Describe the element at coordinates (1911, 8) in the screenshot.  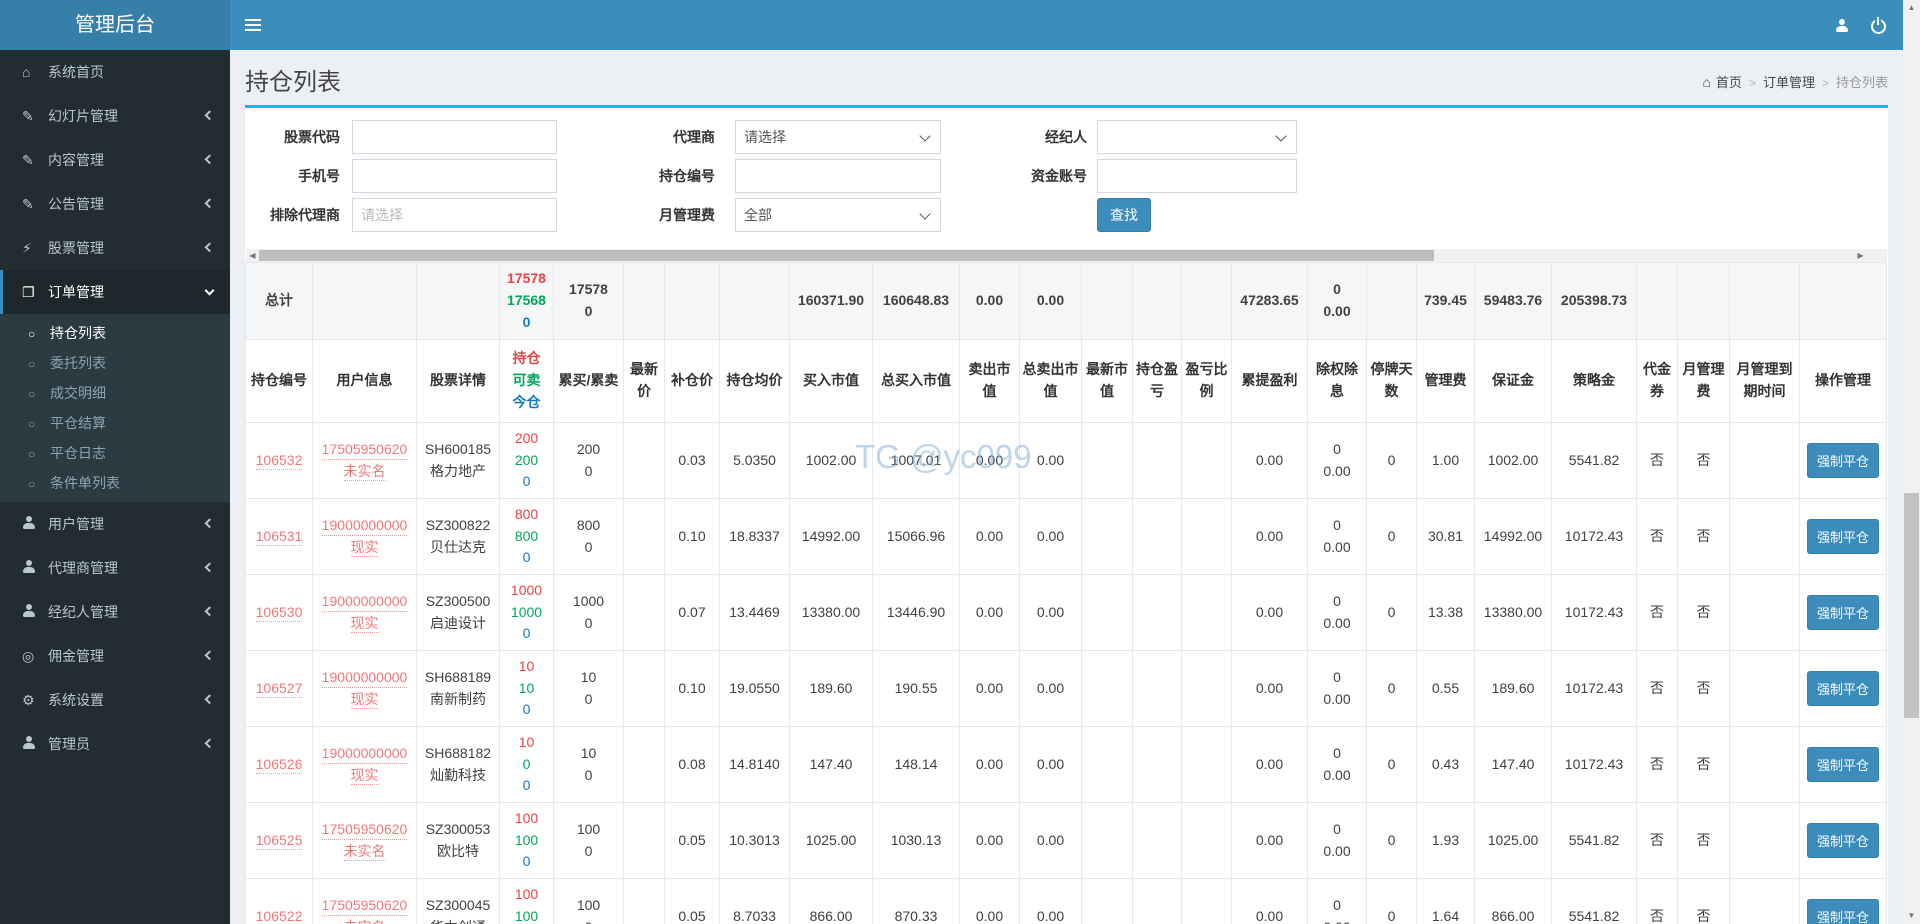
I see `scroll-up-arrow-icon: ▲` at that location.